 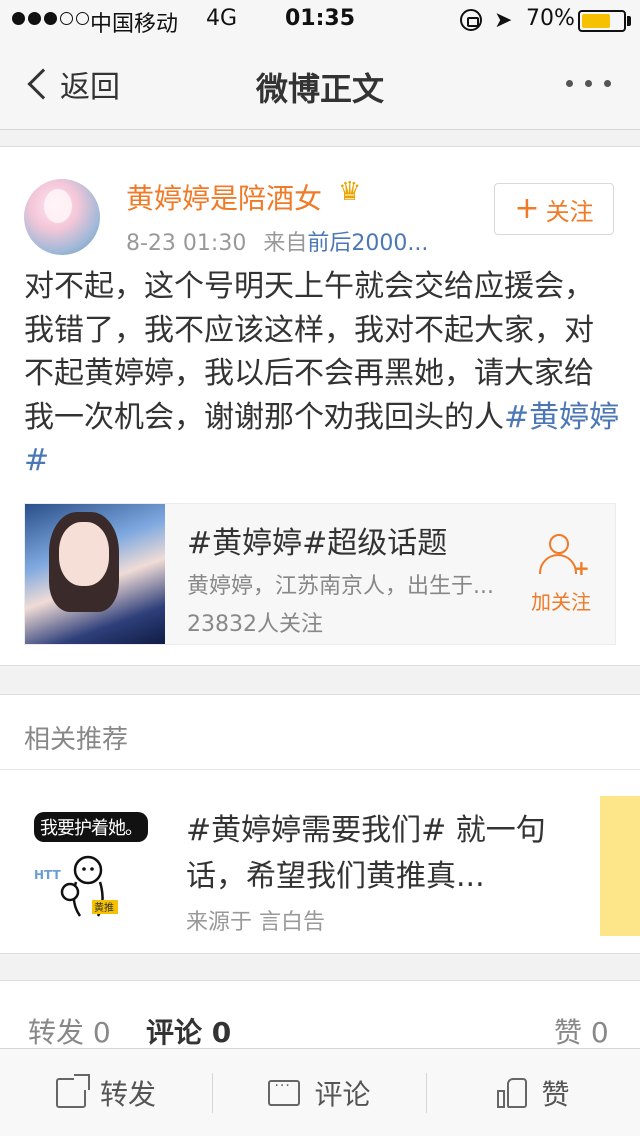 I want to click on topic-image, so click(x=95, y=574).